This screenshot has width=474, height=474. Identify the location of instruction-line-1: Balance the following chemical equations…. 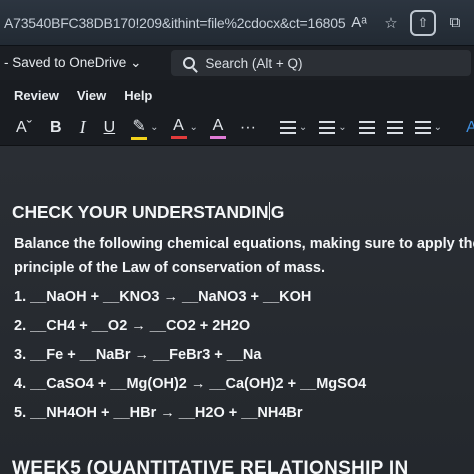
(244, 244).